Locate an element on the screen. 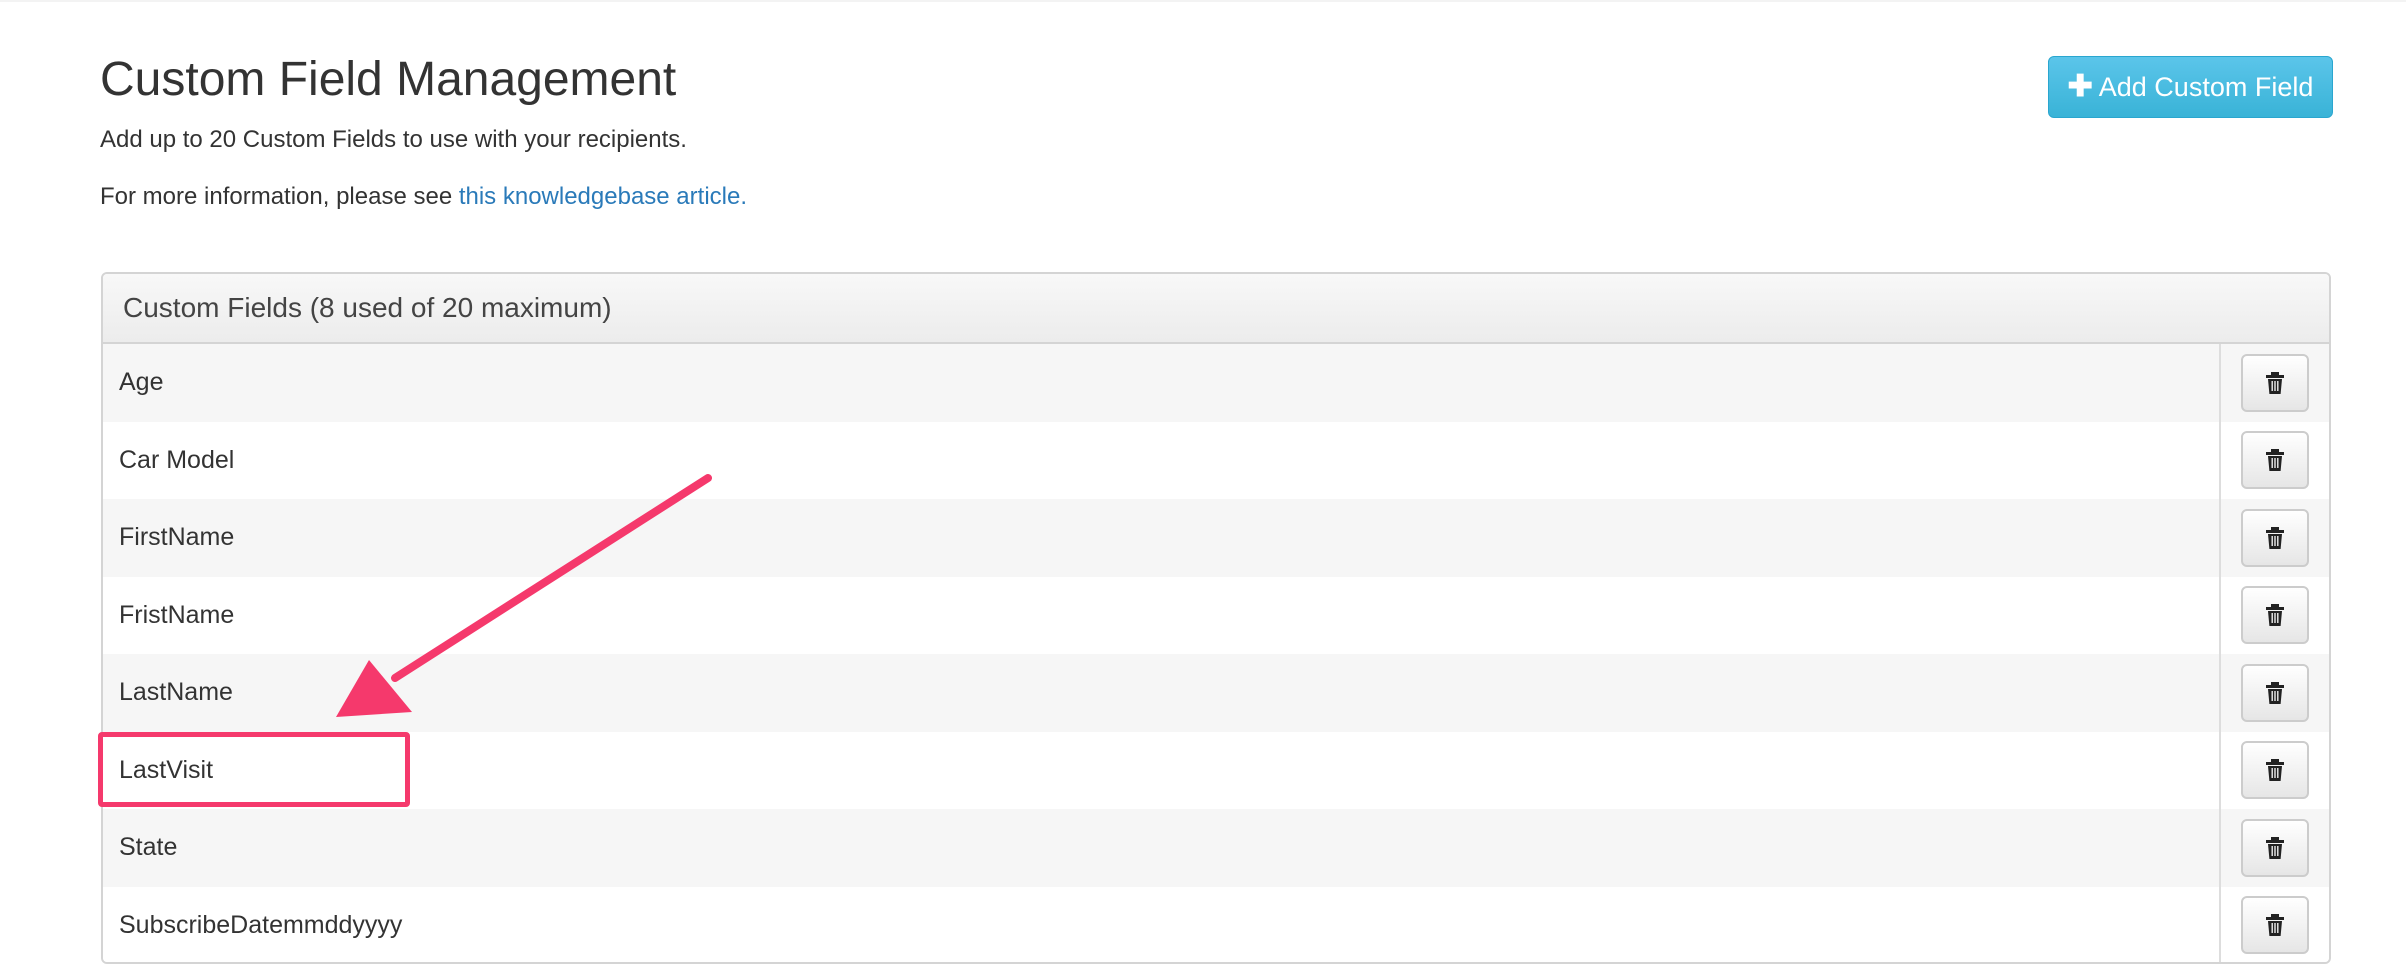 The height and width of the screenshot is (980, 2406). field-name: SubscribeDatemmddyyyy is located at coordinates (261, 924).